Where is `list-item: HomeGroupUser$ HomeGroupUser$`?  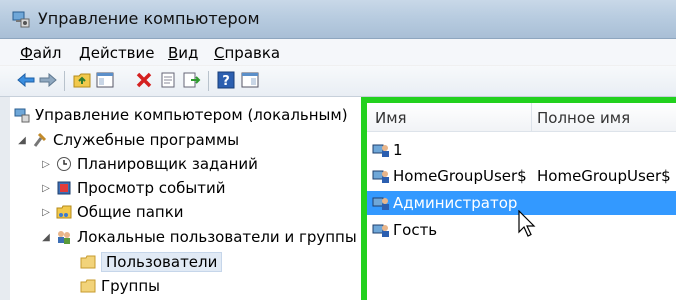
list-item: HomeGroupUser$ HomeGroupUser$ is located at coordinates (521, 176).